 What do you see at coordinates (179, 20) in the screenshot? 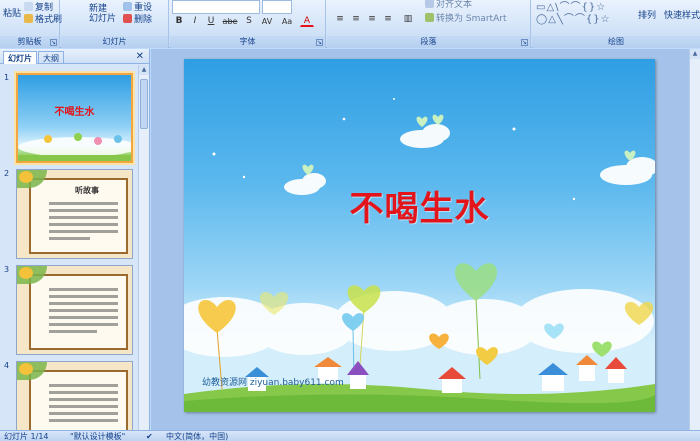
I see `bold-button: B` at bounding box center [179, 20].